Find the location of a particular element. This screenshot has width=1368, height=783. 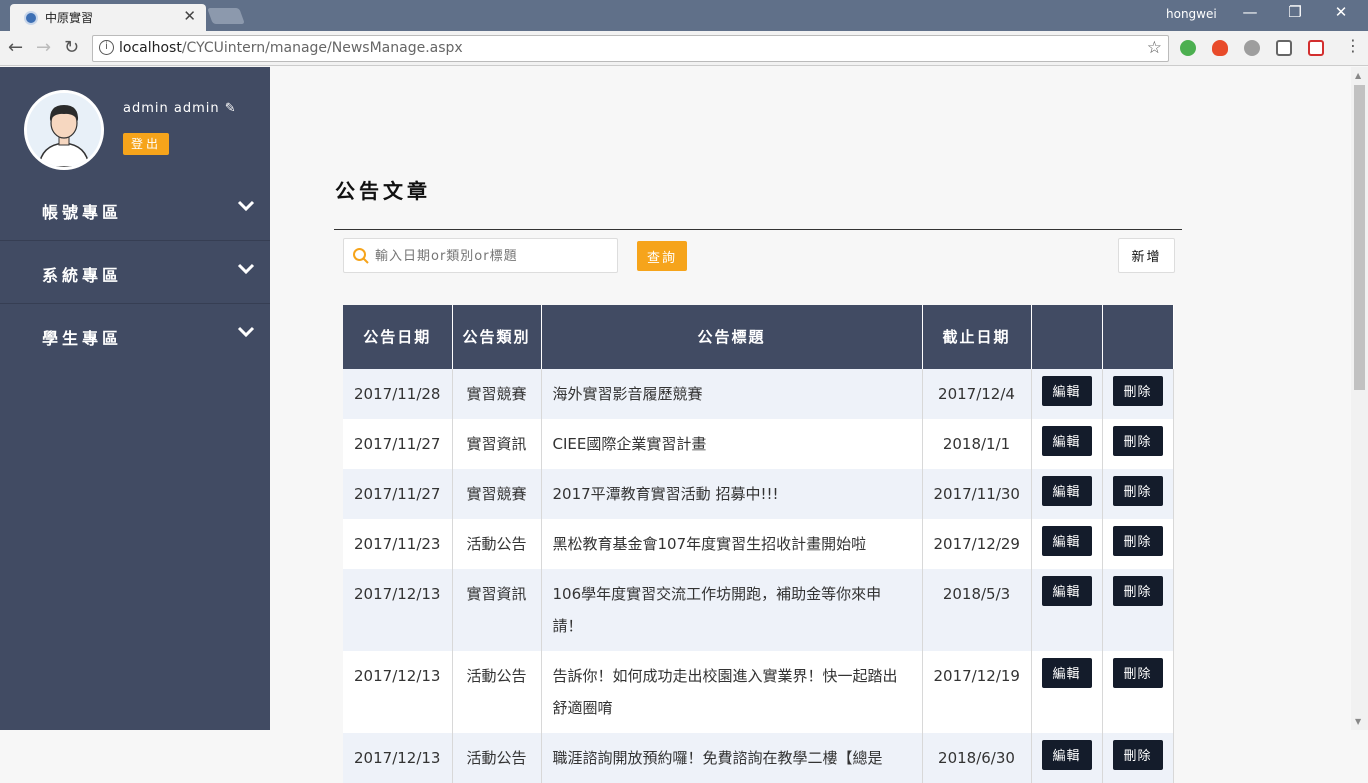

bookmark-star-icon: ☆ is located at coordinates (1154, 48).